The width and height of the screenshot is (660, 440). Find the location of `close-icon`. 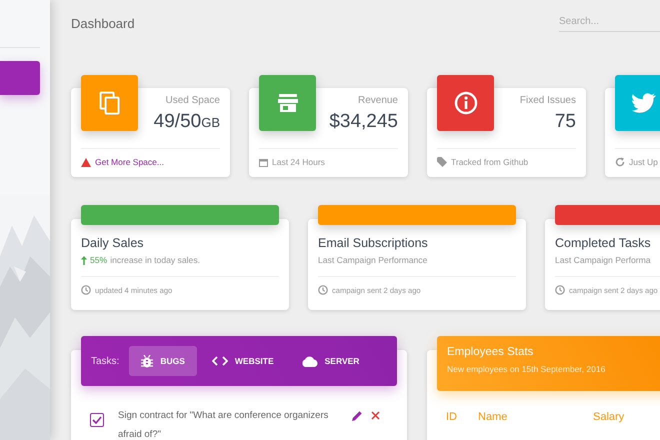

close-icon is located at coordinates (375, 415).